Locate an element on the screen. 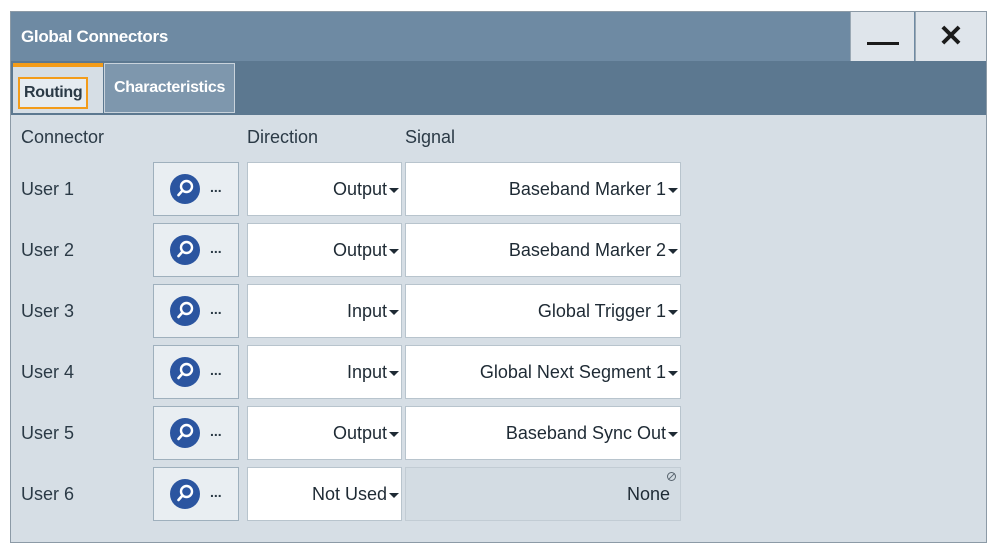 The image size is (989, 543). direction-dropdown-user-5: Output is located at coordinates (324, 433).